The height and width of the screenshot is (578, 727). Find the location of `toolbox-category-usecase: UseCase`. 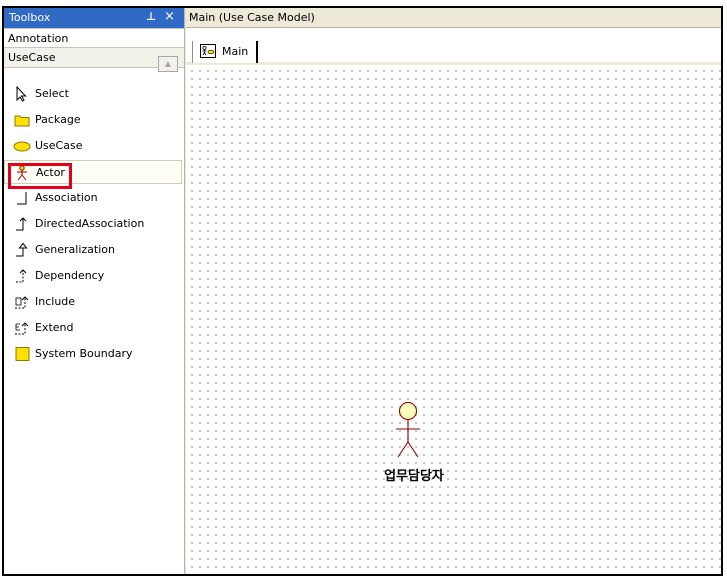

toolbox-category-usecase: UseCase is located at coordinates (94, 58).